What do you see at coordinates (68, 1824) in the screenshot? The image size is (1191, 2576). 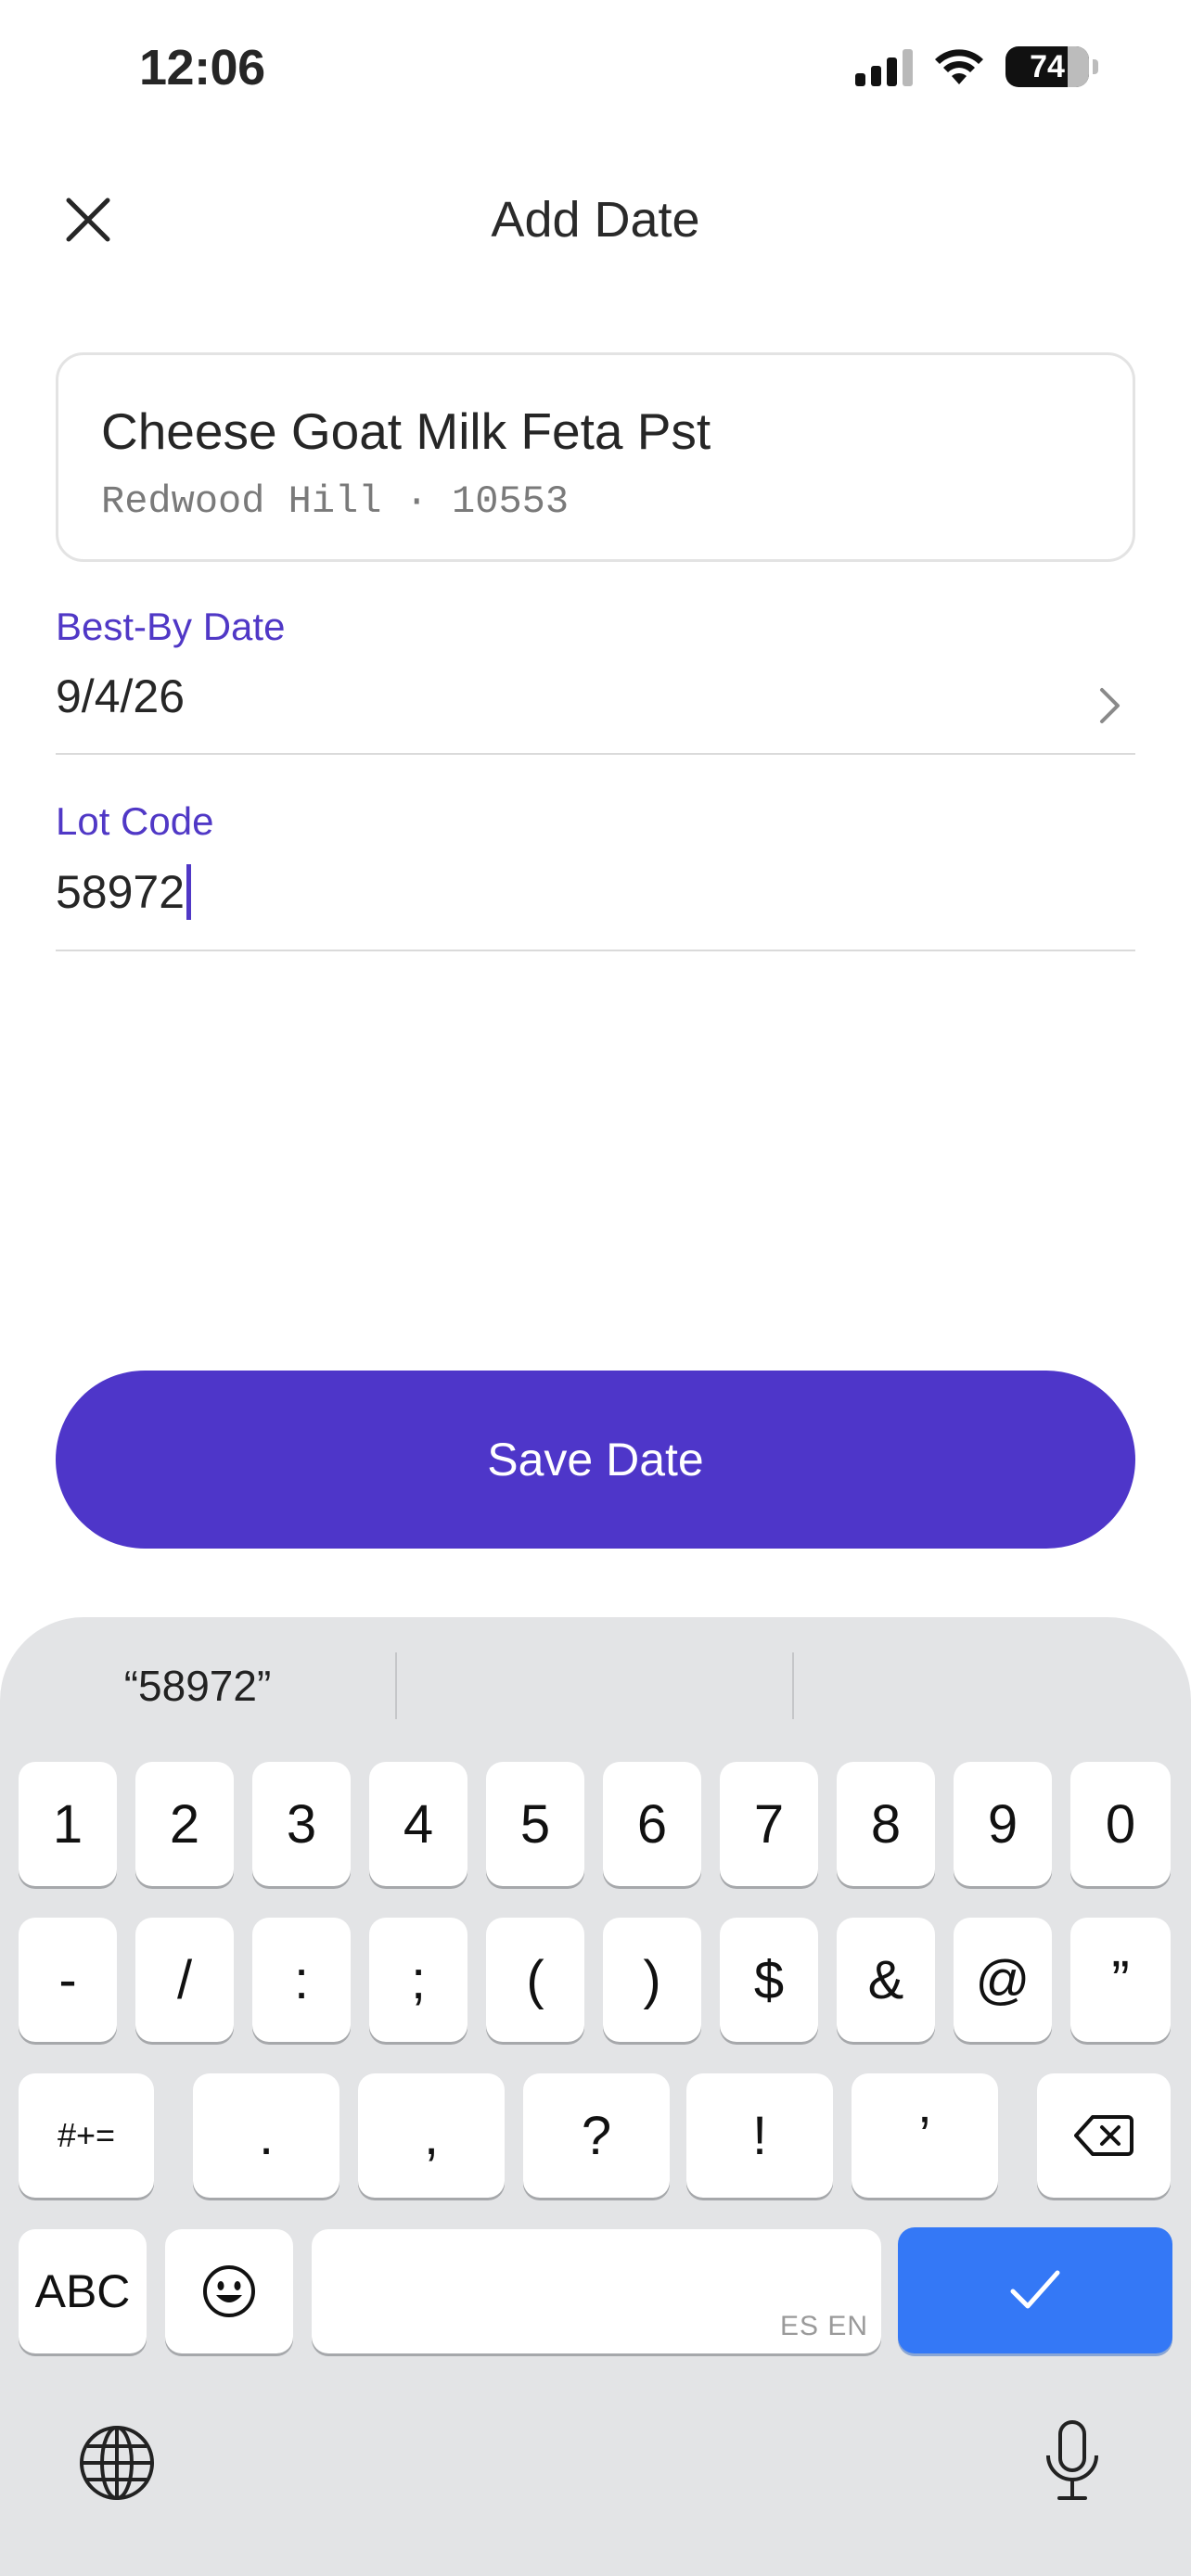 I see `key-1: 1` at bounding box center [68, 1824].